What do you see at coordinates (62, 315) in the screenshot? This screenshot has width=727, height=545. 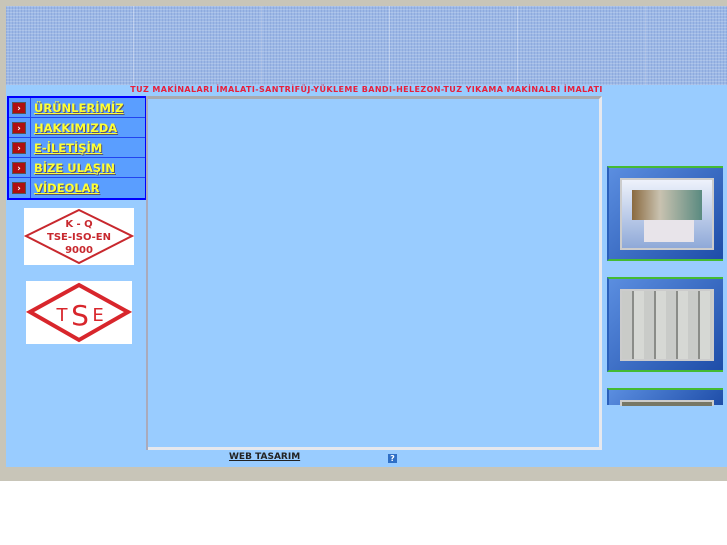 I see `svg-text: T` at bounding box center [62, 315].